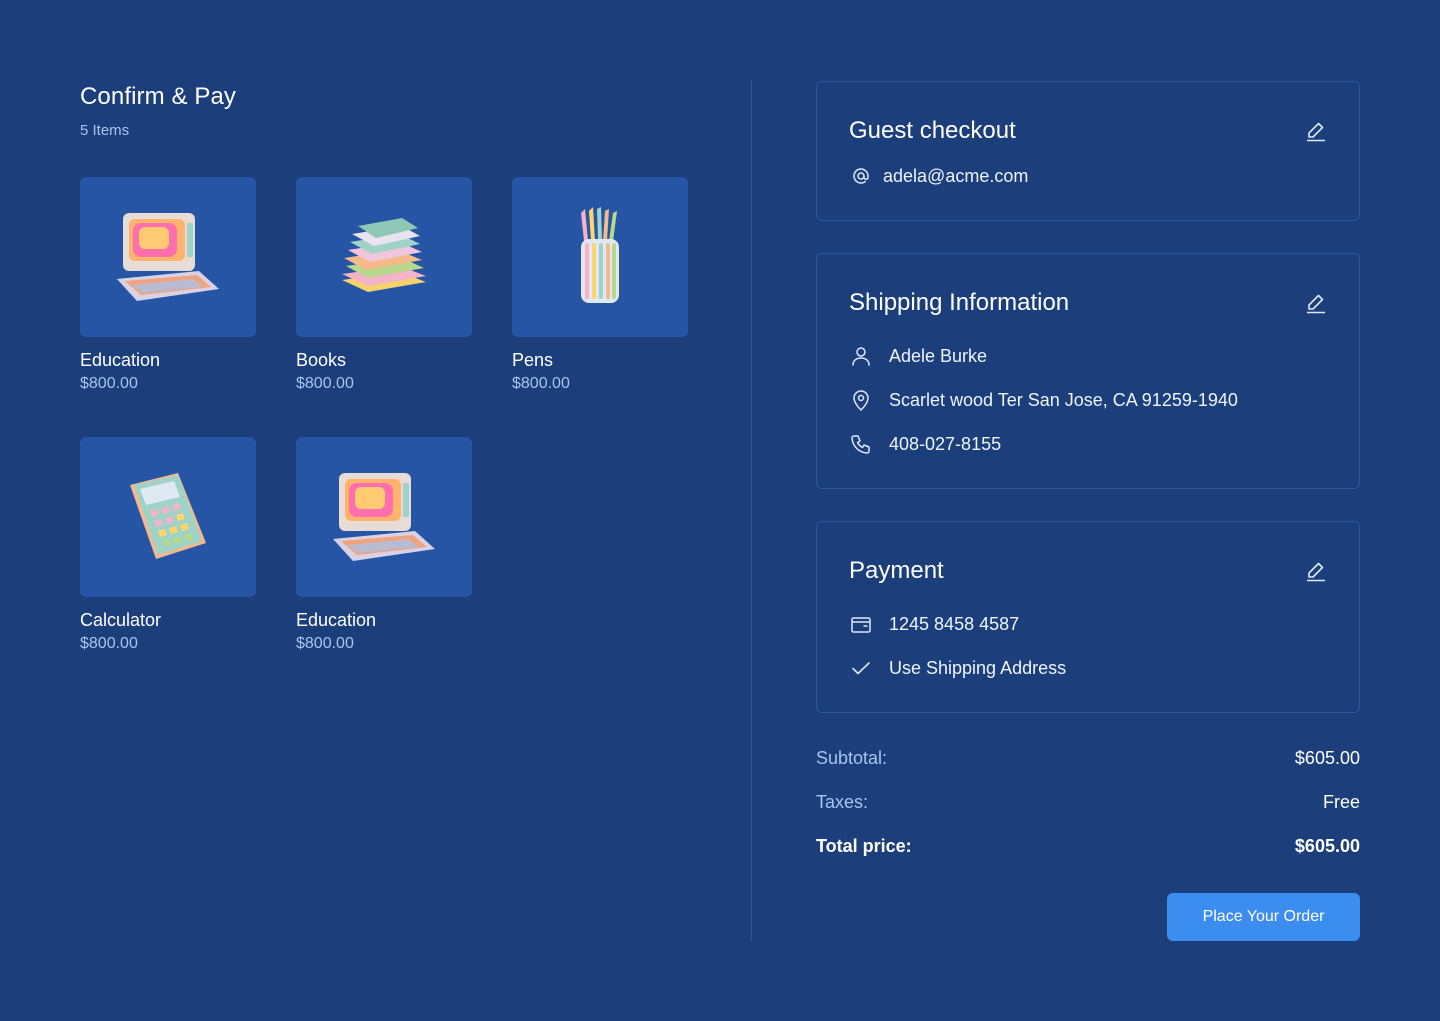  I want to click on shipping-address-row: Scarlet wood Ter San Jose, CA 91259-1940, so click(1043, 400).